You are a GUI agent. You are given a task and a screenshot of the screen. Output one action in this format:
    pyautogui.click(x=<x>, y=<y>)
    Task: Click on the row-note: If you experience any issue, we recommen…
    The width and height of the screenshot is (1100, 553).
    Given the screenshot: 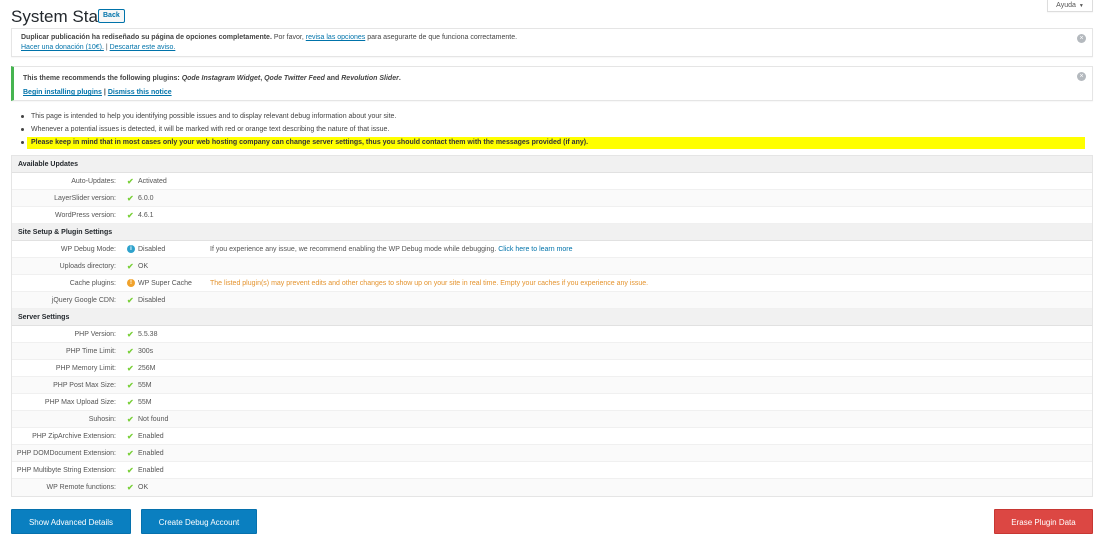 What is the action you would take?
    pyautogui.click(x=391, y=249)
    